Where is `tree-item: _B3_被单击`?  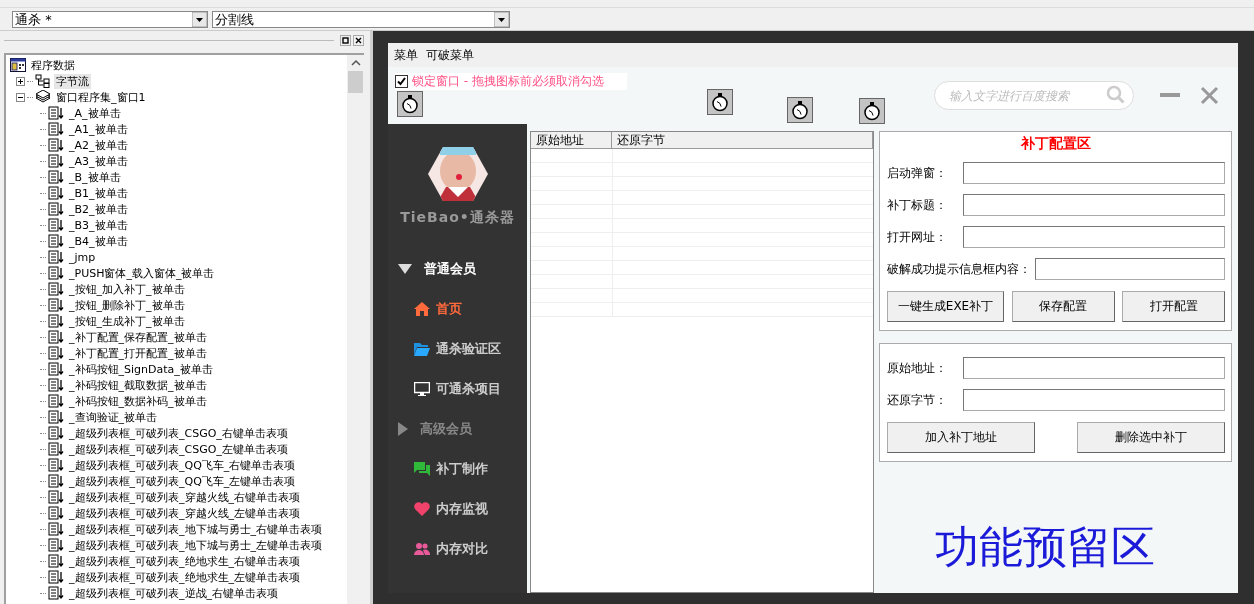
tree-item: _B3_被单击 is located at coordinates (98, 225).